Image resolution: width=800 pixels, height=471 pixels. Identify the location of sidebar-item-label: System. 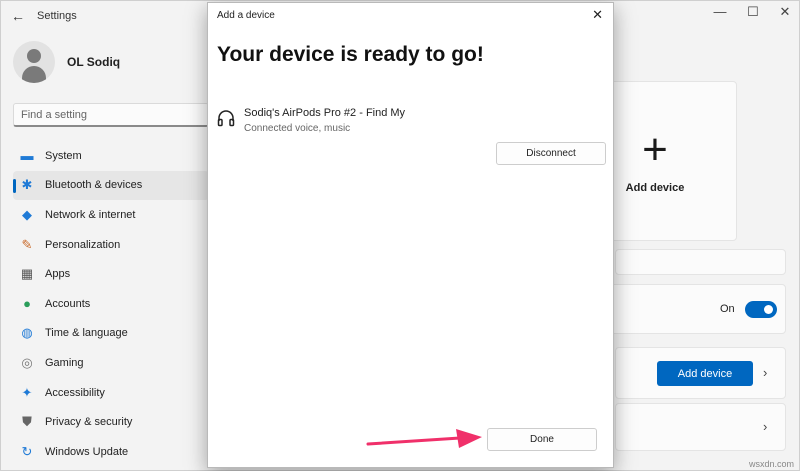
(63, 155).